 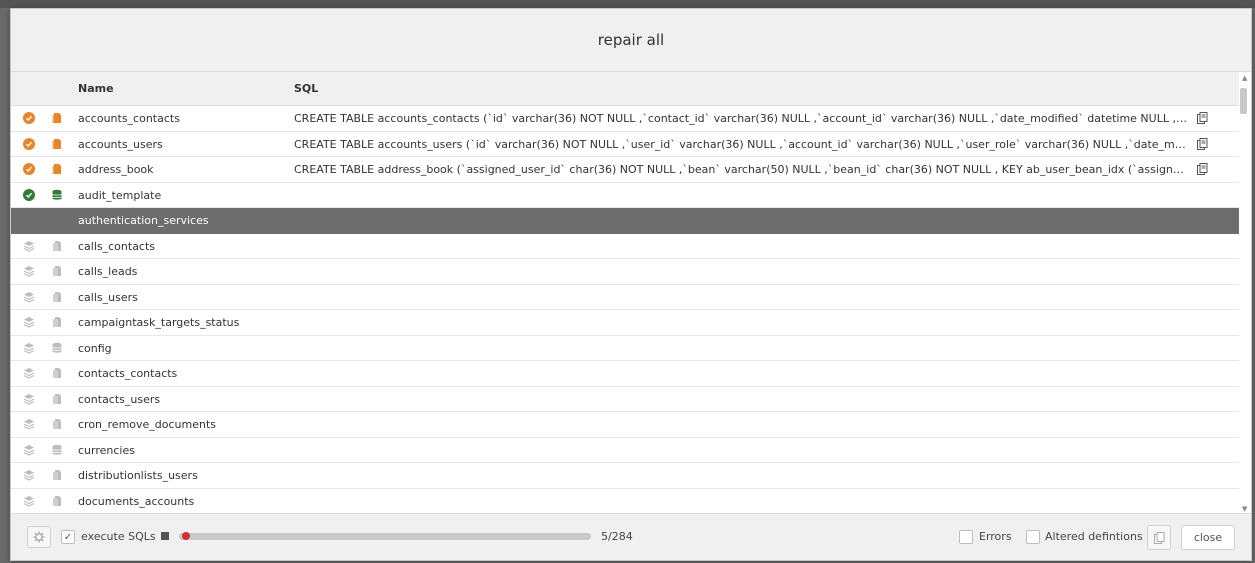 What do you see at coordinates (147, 424) in the screenshot?
I see `table-name: cron_remove_documents` at bounding box center [147, 424].